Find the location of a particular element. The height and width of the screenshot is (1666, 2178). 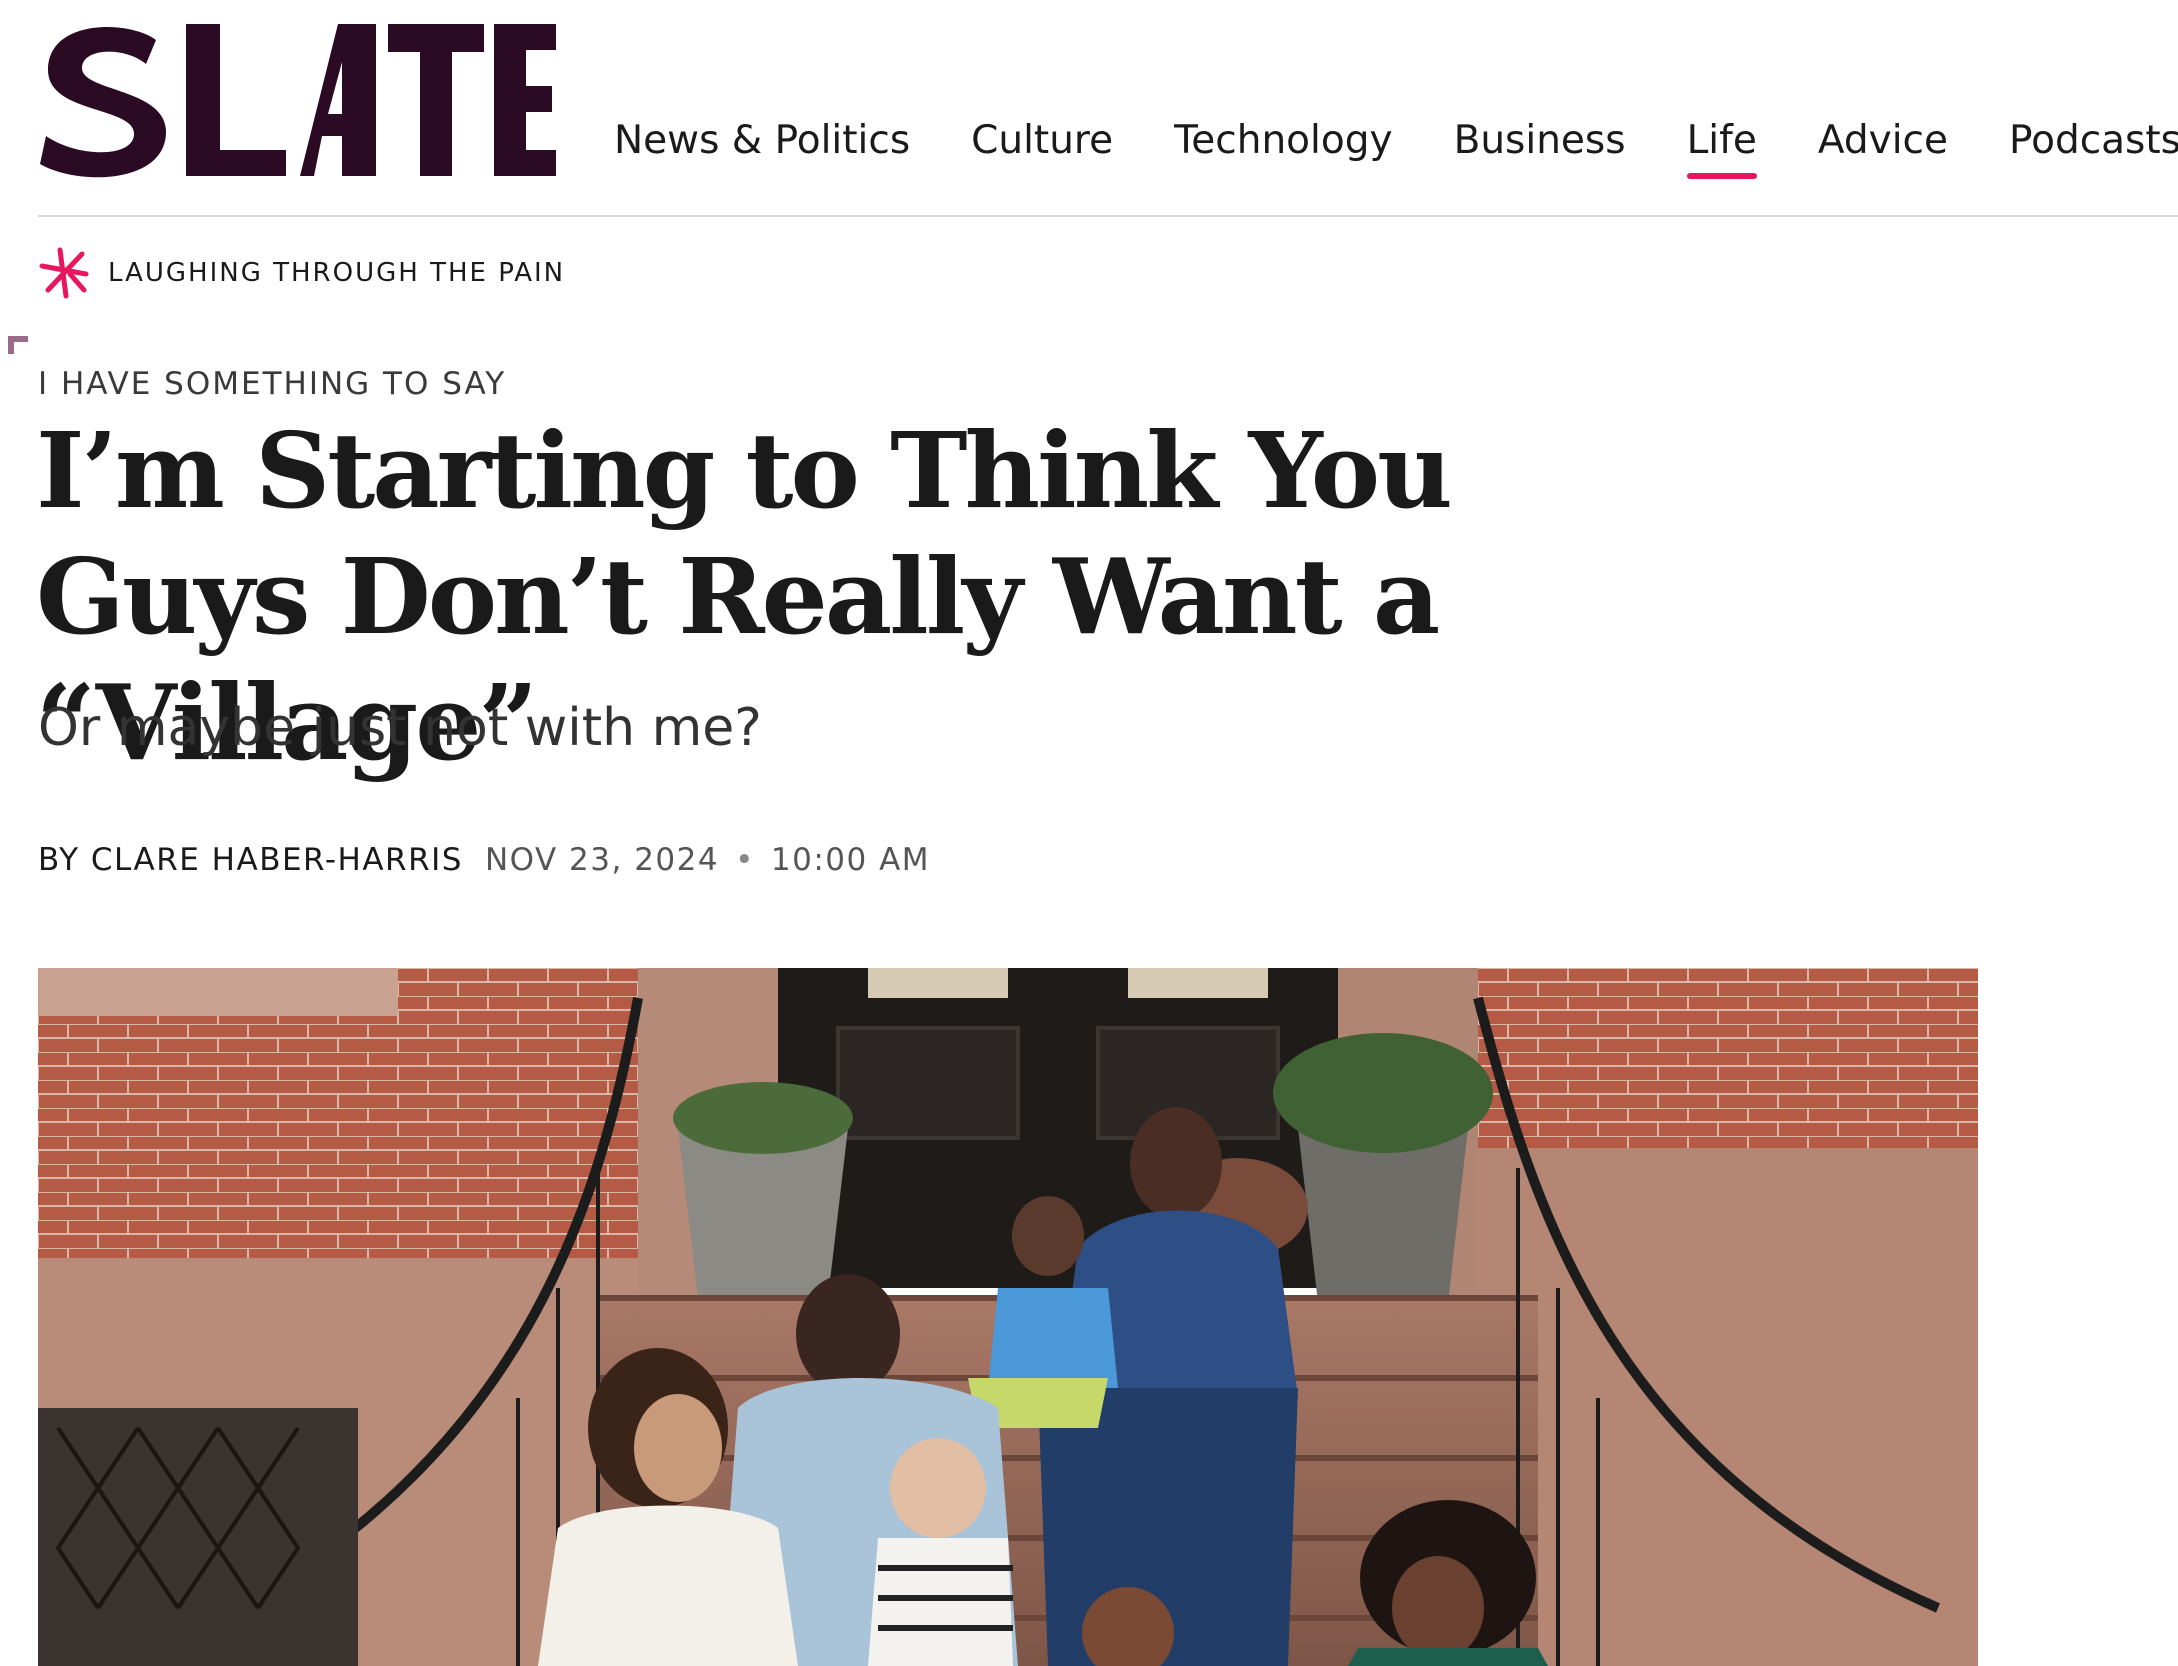

series-tag: LAUGHING THROUGH THE PAIN is located at coordinates (300, 273).